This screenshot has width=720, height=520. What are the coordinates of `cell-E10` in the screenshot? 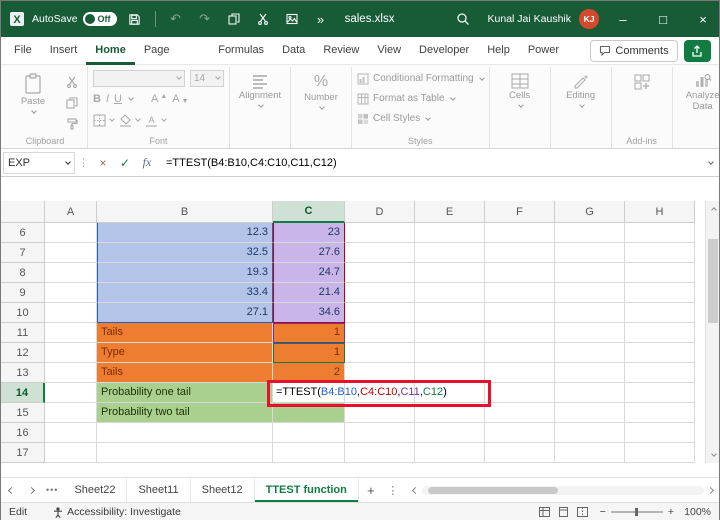 It's located at (450, 313).